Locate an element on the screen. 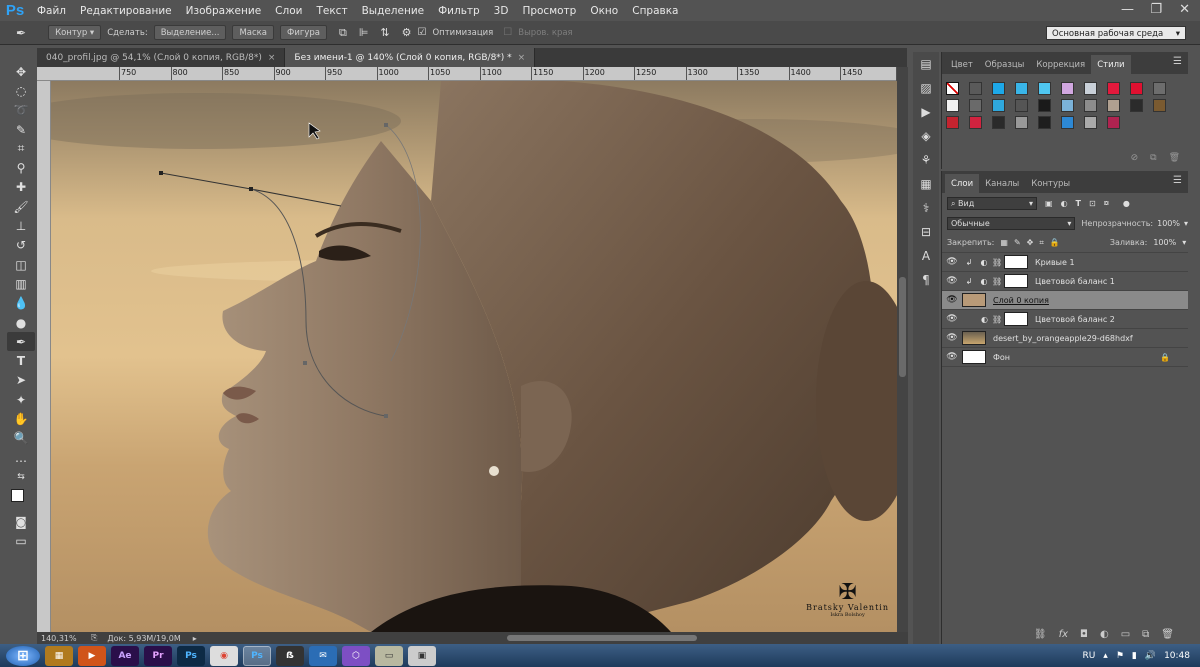 This screenshot has width=1200, height=667. taskbar-premiere-icon: Pr is located at coordinates (158, 655).